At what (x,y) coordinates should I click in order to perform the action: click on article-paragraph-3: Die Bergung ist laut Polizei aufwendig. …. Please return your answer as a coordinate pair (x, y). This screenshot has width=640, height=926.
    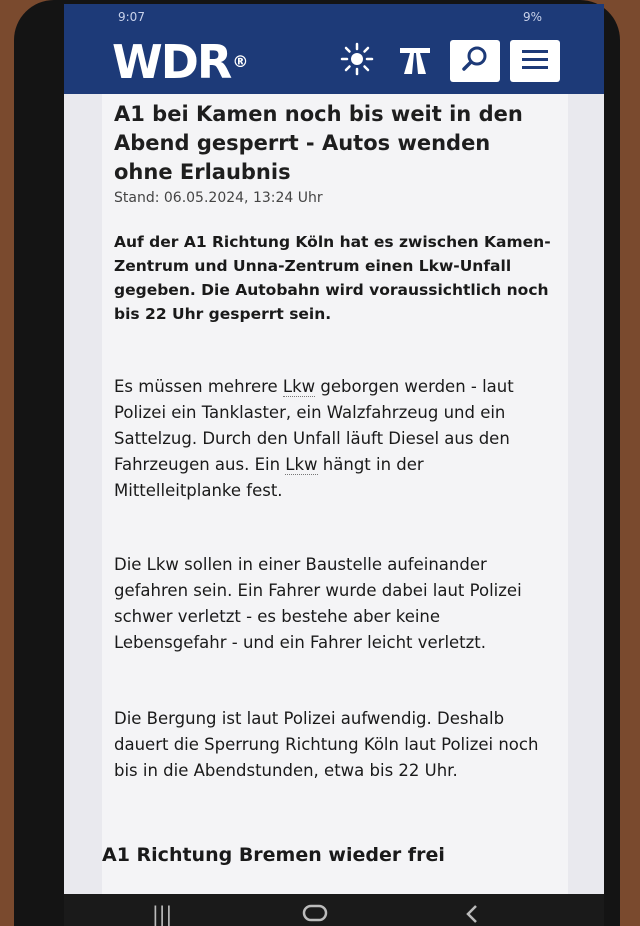
    Looking at the image, I should click on (326, 744).